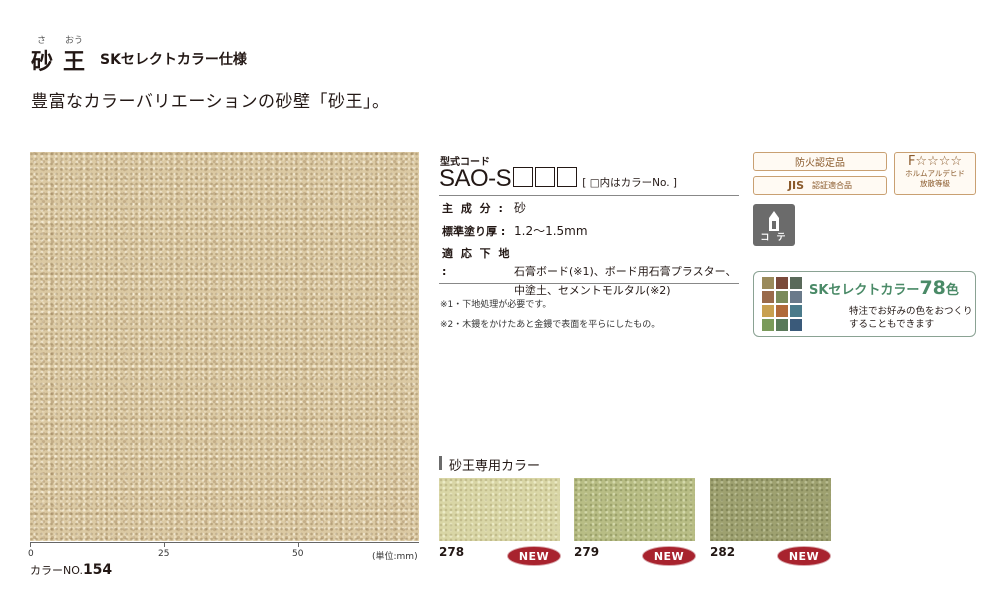 The width and height of the screenshot is (997, 601). I want to click on select-title-text: SKセレクトカラー, so click(864, 290).